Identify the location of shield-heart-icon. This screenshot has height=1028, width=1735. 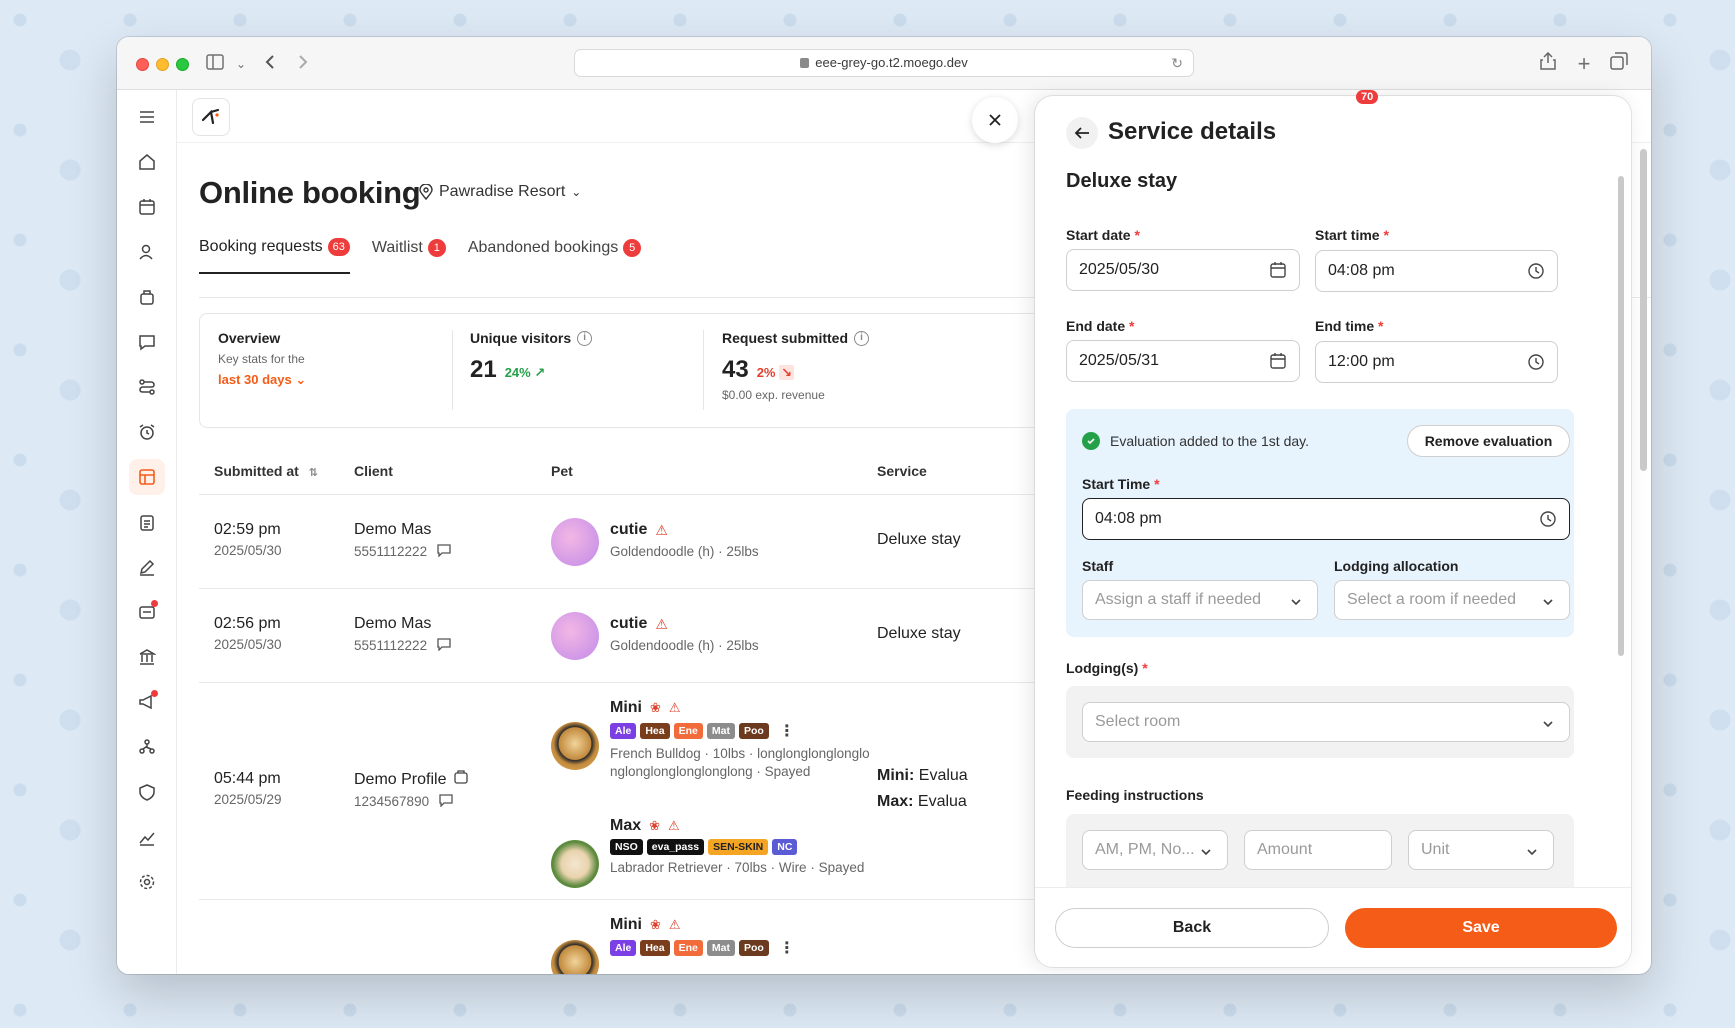
(147, 792).